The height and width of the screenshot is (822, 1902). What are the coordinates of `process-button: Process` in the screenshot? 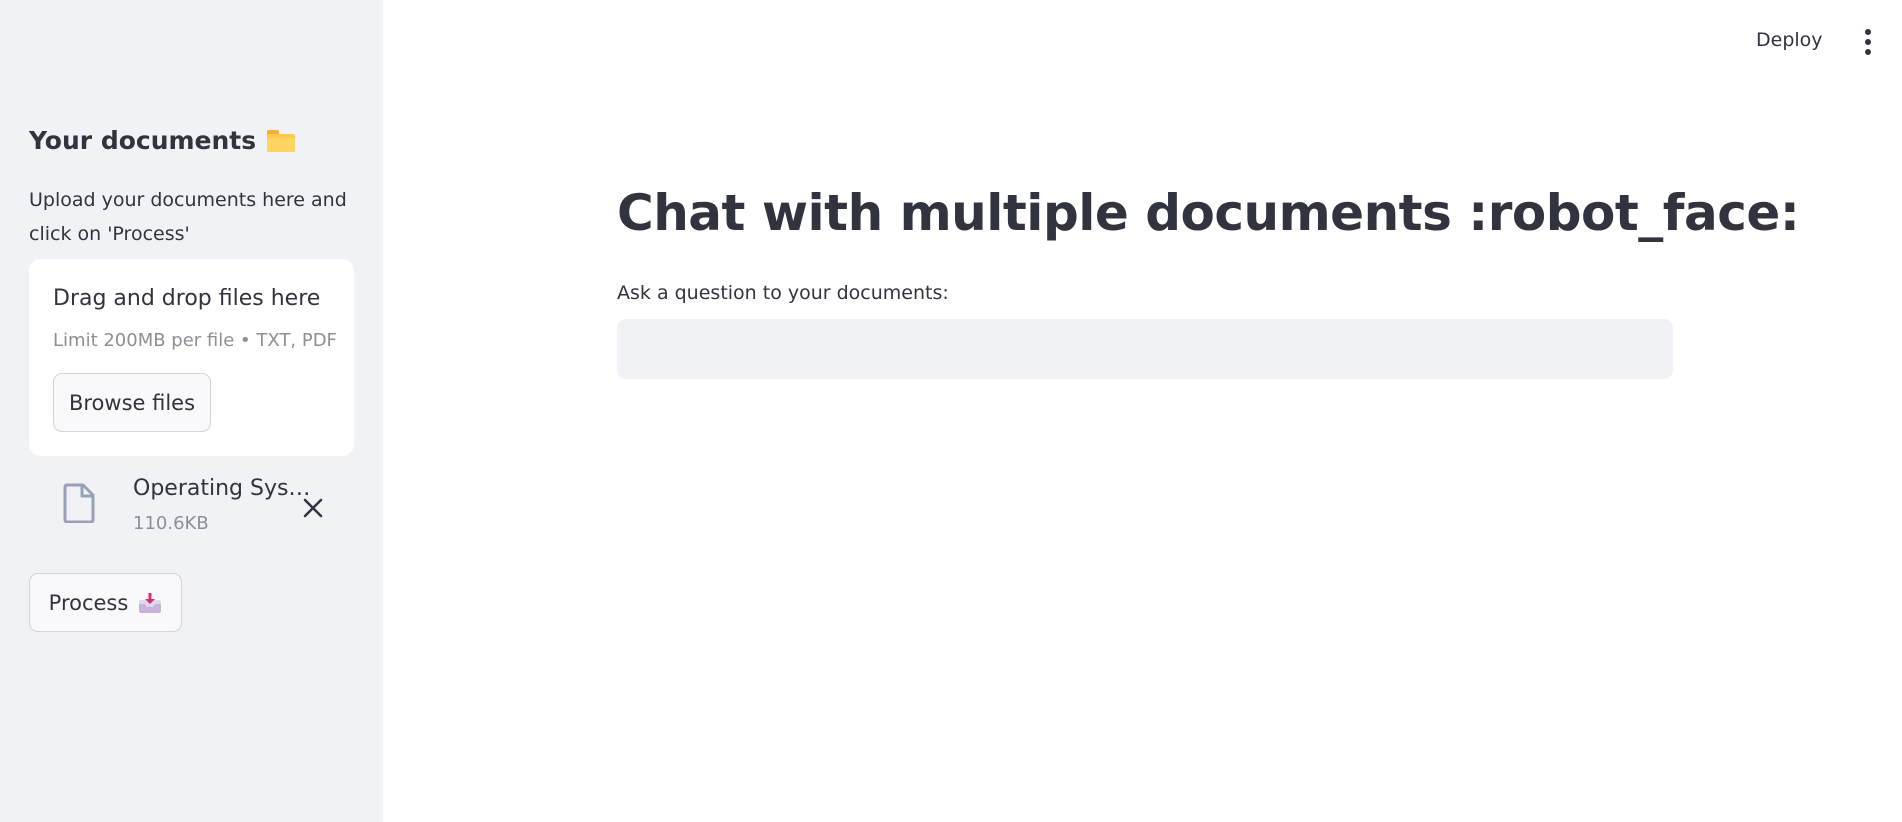 It's located at (105, 602).